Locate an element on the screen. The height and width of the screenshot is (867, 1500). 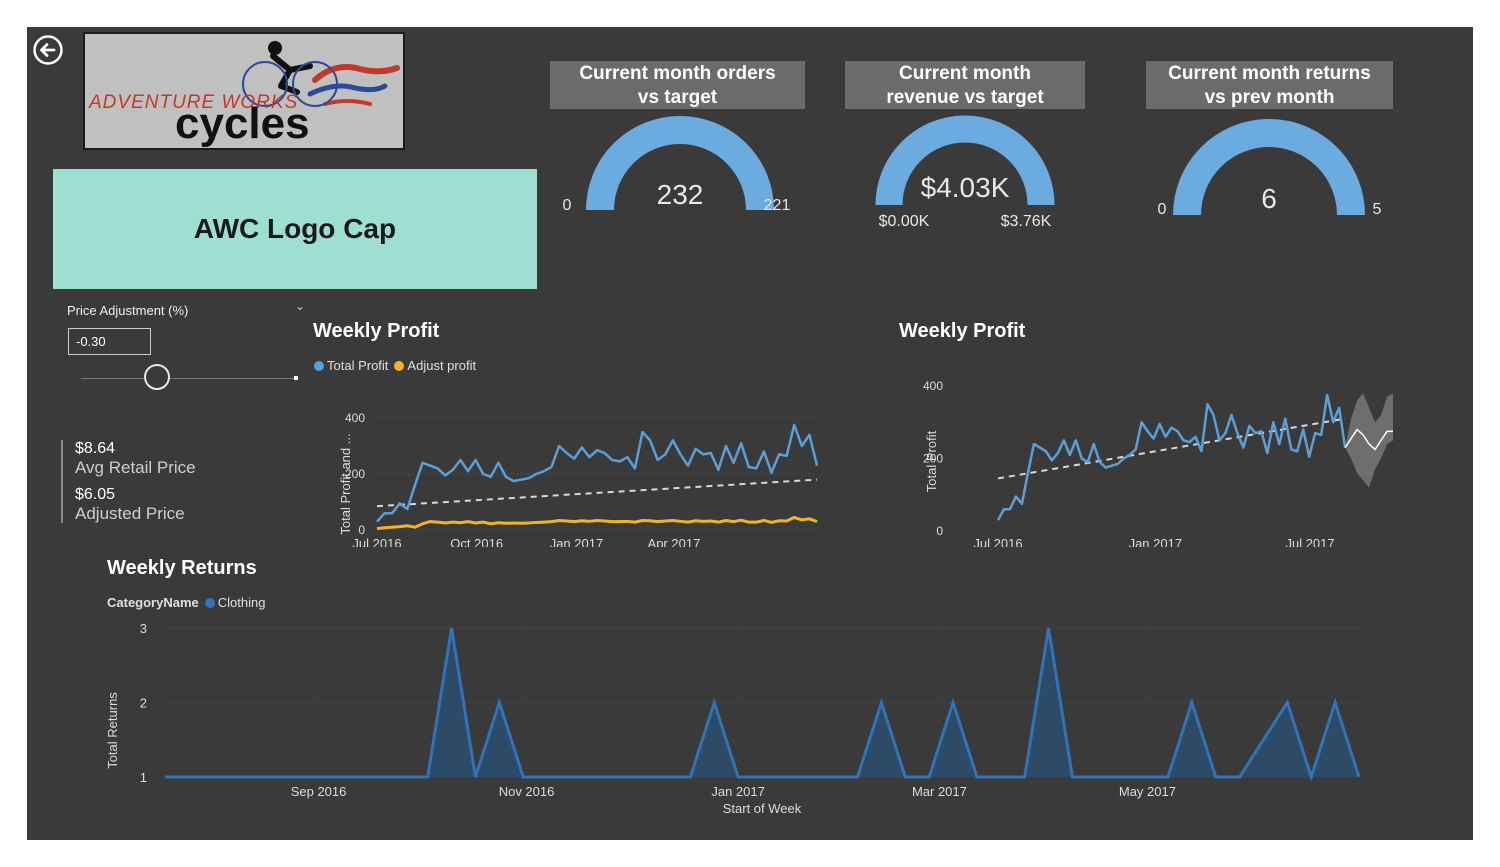
gauge-value: 6 is located at coordinates (1269, 198).